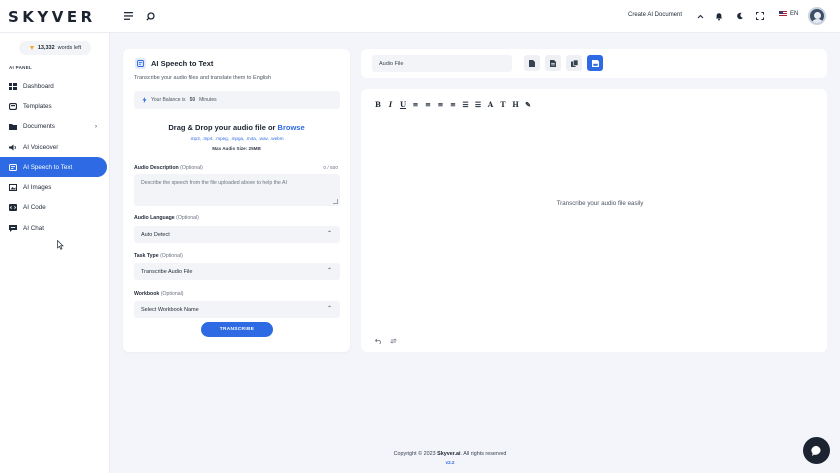  Describe the element at coordinates (13, 86) in the screenshot. I see `grid-icon` at that location.